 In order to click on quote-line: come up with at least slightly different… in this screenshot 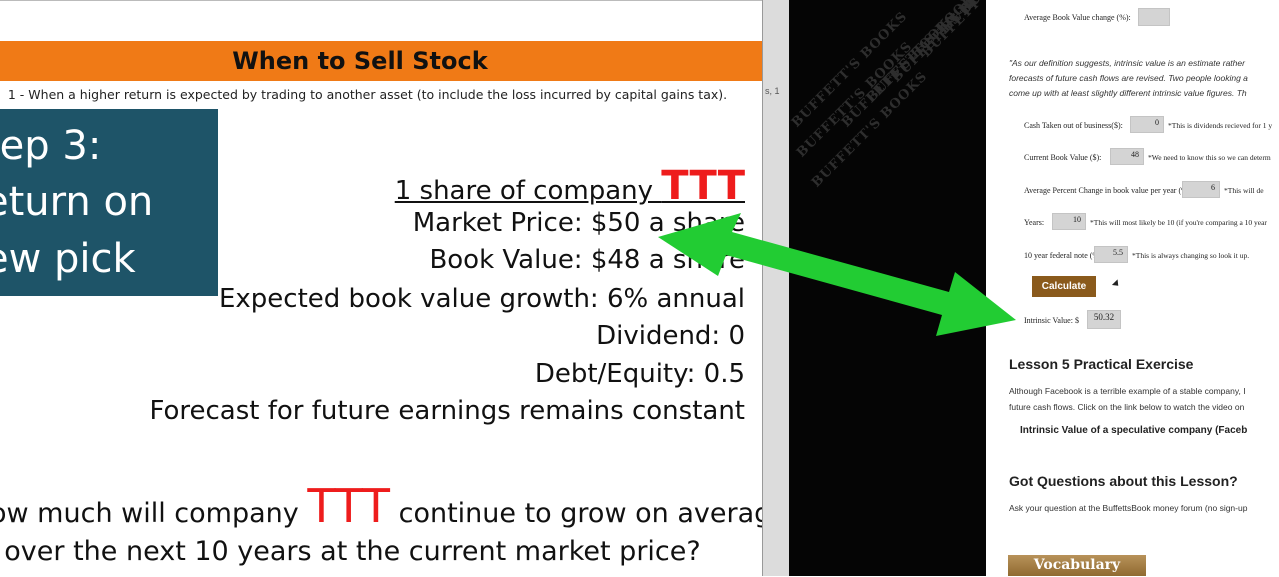, I will do `click(1128, 93)`.